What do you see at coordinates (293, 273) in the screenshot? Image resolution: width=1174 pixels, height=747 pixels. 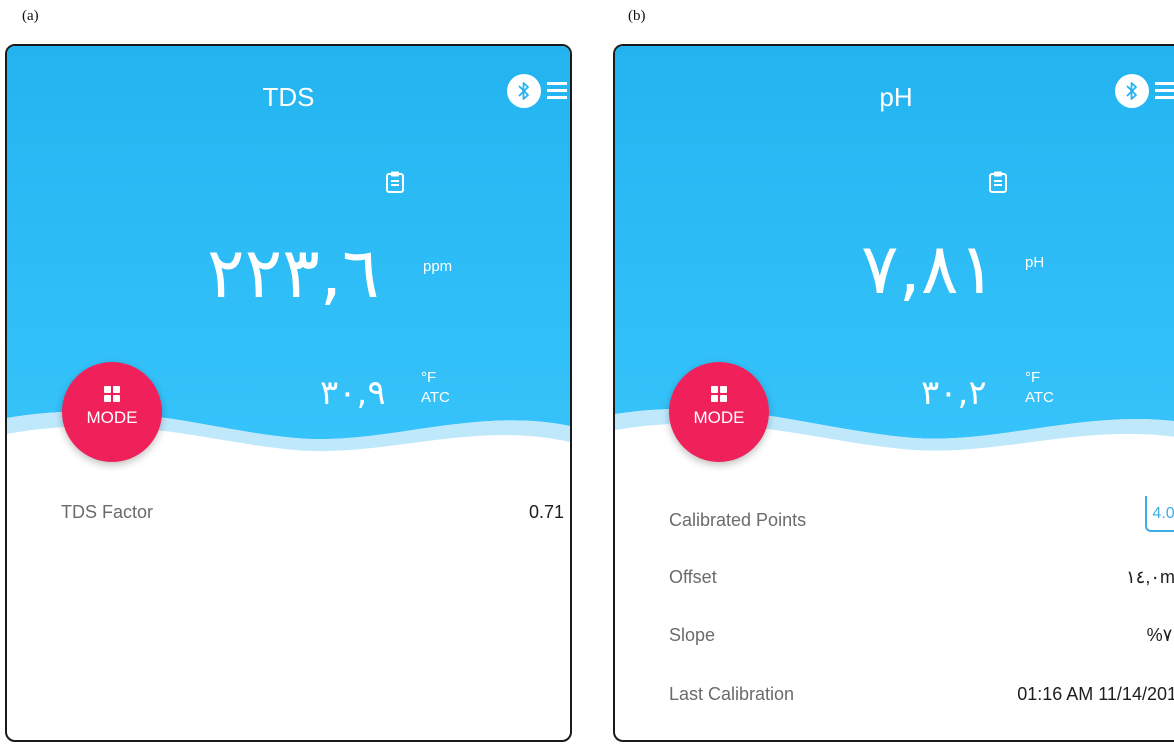 I see `main-reading: ٢٢٣,٦` at bounding box center [293, 273].